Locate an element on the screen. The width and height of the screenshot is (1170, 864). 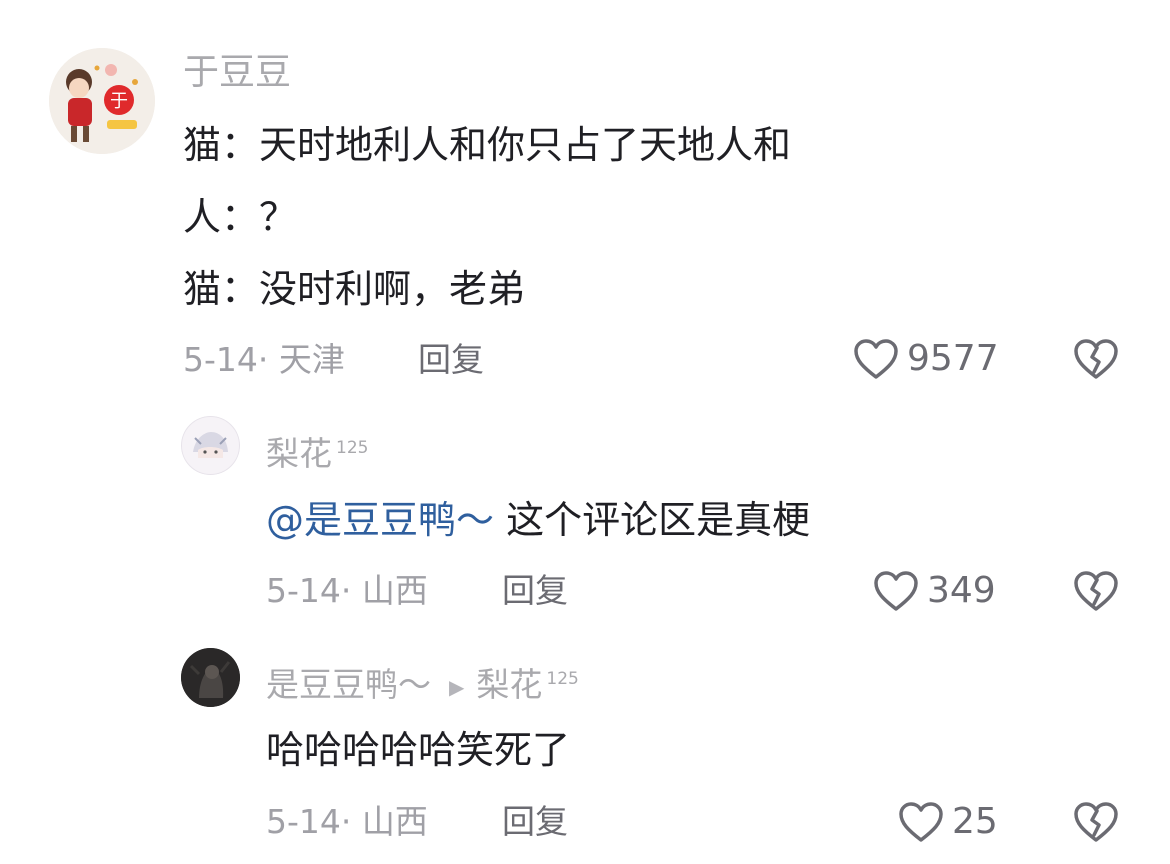
like-button: 9577 is located at coordinates (926, 359).